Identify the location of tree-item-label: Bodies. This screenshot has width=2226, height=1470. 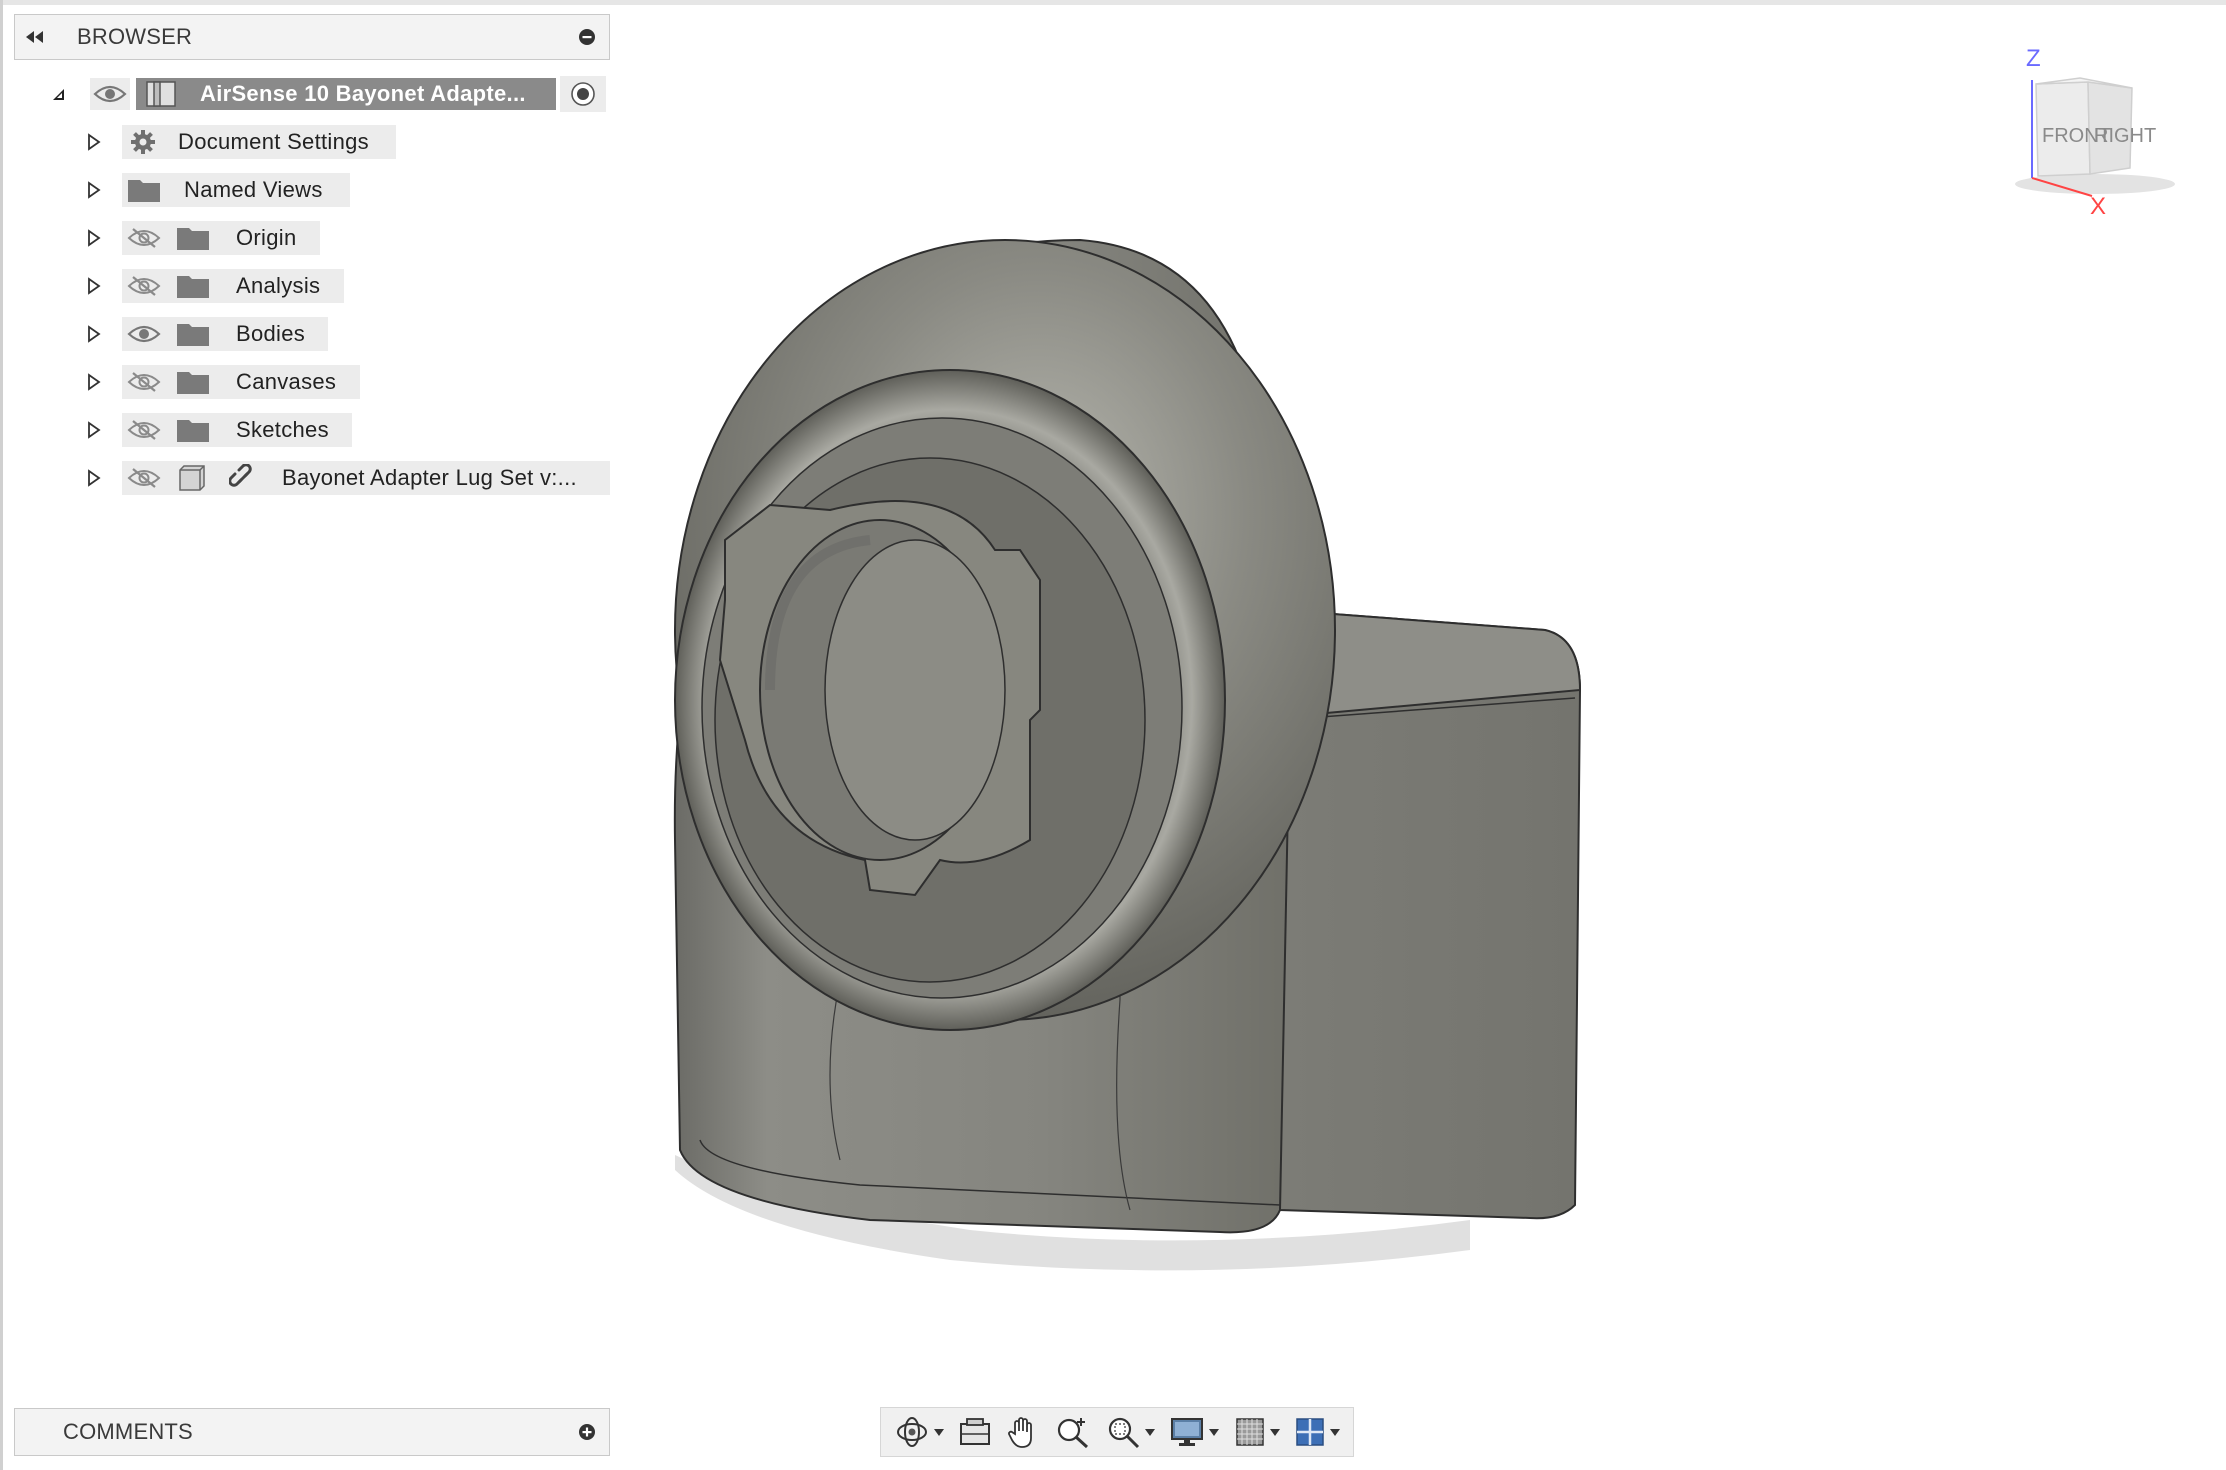
(271, 333).